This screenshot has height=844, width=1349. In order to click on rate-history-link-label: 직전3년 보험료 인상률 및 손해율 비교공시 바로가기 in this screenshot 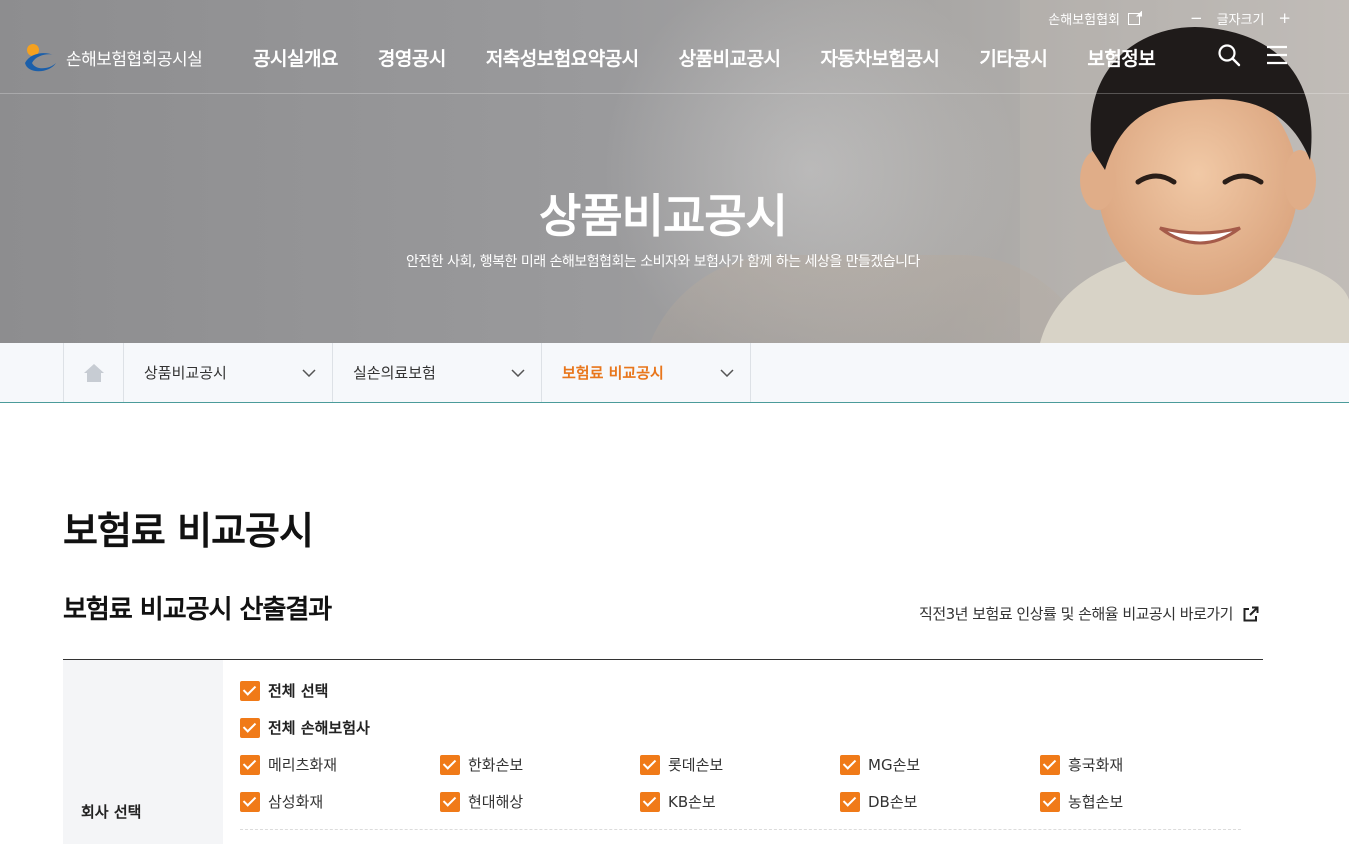, I will do `click(1076, 614)`.